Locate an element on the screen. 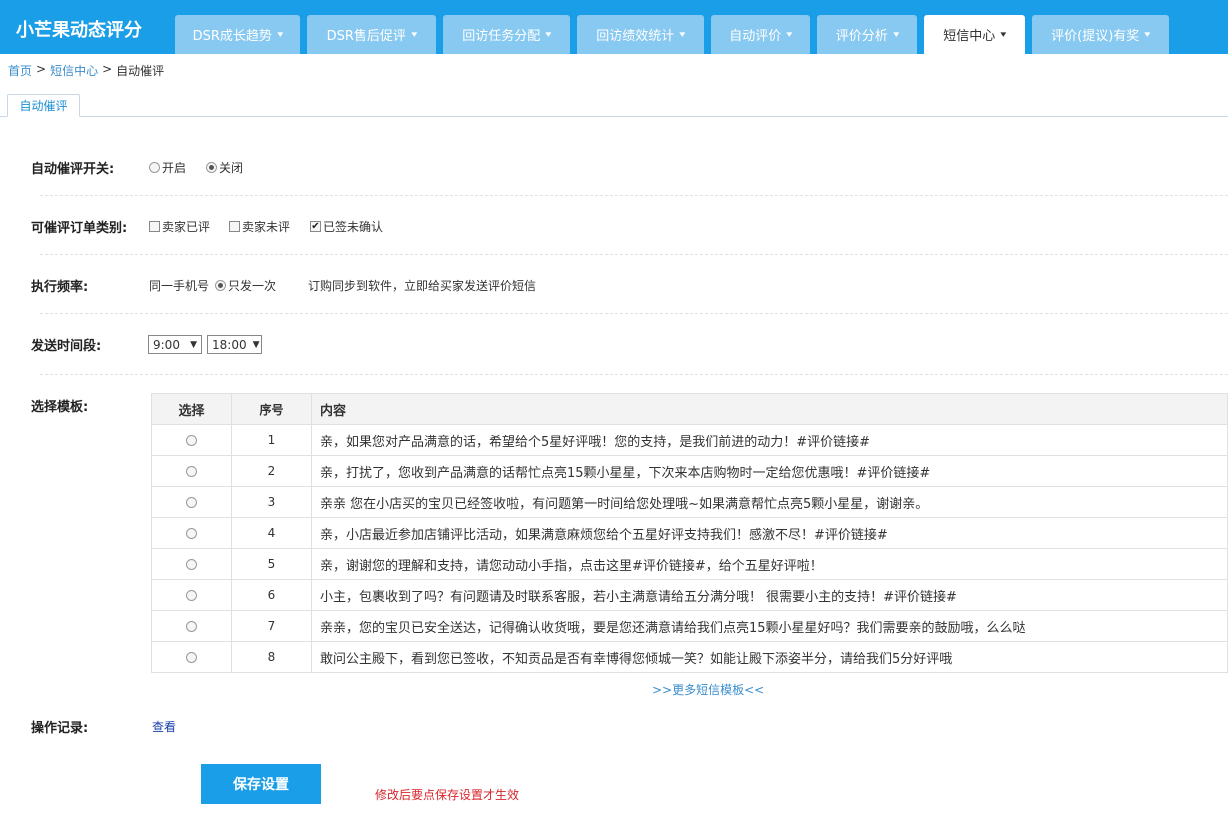 The height and width of the screenshot is (828, 1228). more-templates-link: >>更多短信模板<< is located at coordinates (708, 689).